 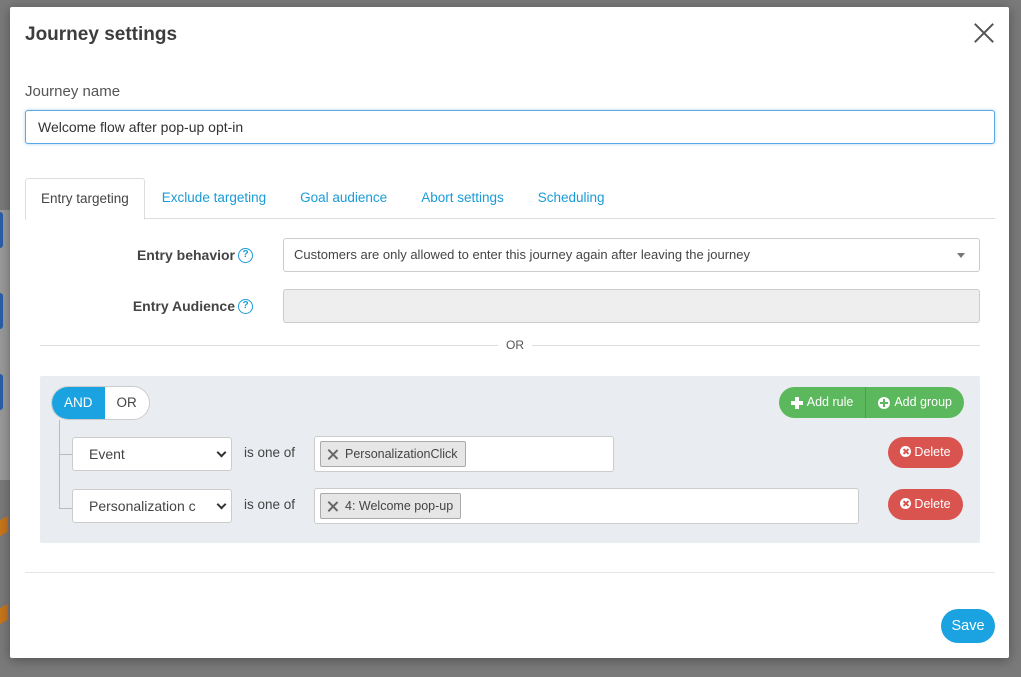 What do you see at coordinates (515, 345) in the screenshot?
I see `or-divider-text: OR` at bounding box center [515, 345].